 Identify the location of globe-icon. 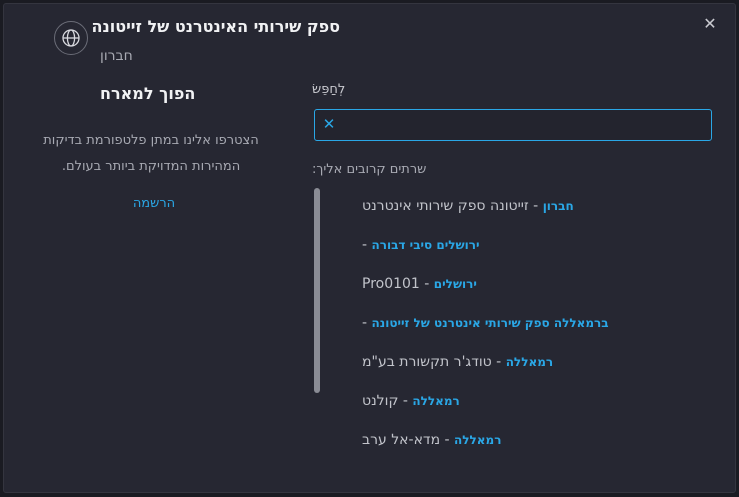
(71, 38).